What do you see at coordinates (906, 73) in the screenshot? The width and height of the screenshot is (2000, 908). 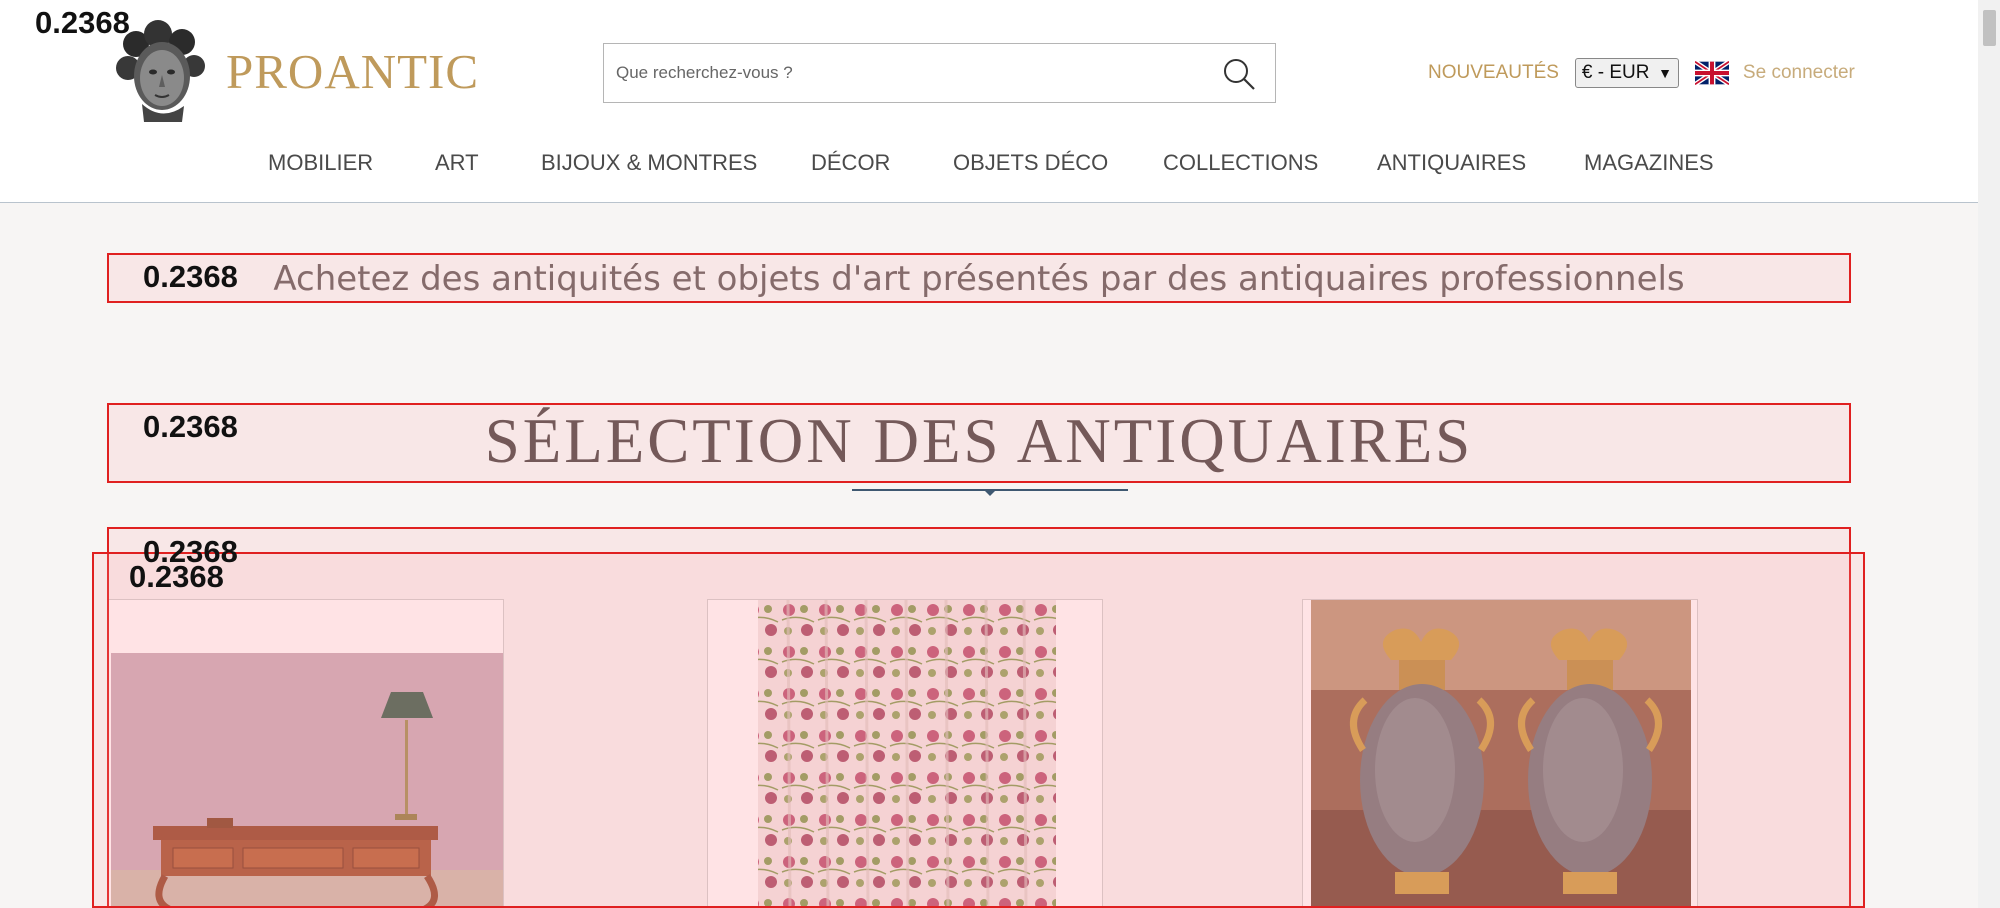 I see `search-input` at bounding box center [906, 73].